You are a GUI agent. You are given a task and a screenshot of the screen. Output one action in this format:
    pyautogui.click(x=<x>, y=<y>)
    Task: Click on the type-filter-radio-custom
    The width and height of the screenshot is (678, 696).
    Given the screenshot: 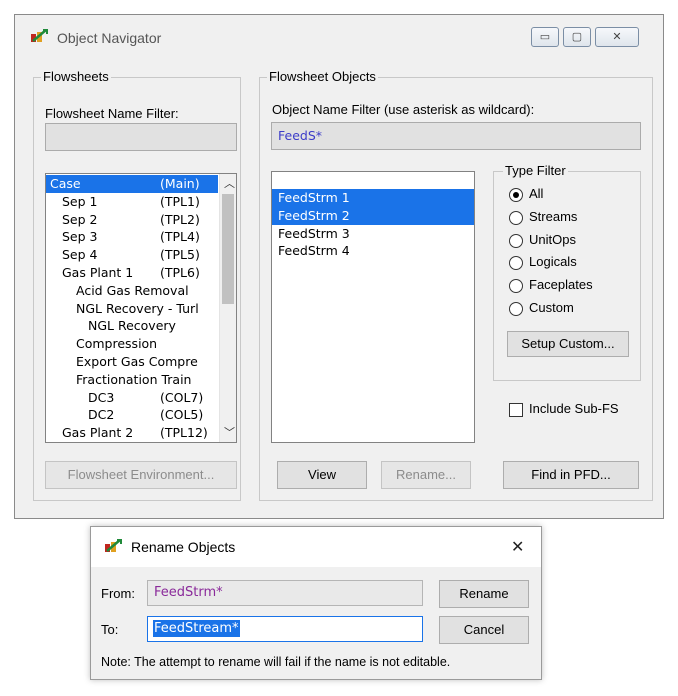 What is the action you would take?
    pyautogui.click(x=516, y=309)
    